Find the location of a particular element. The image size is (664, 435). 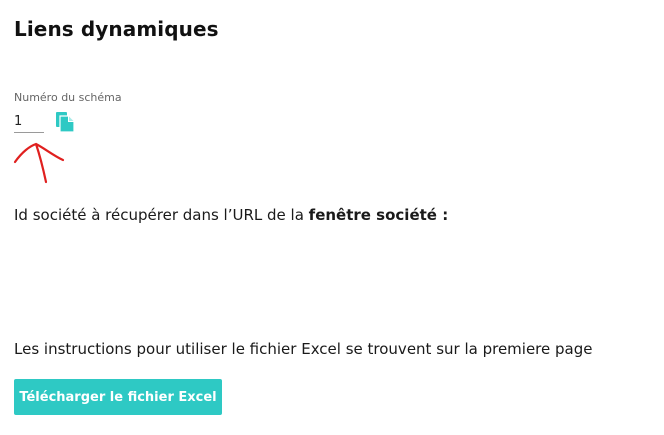

company-window-label: fenêtre société : is located at coordinates (378, 215).